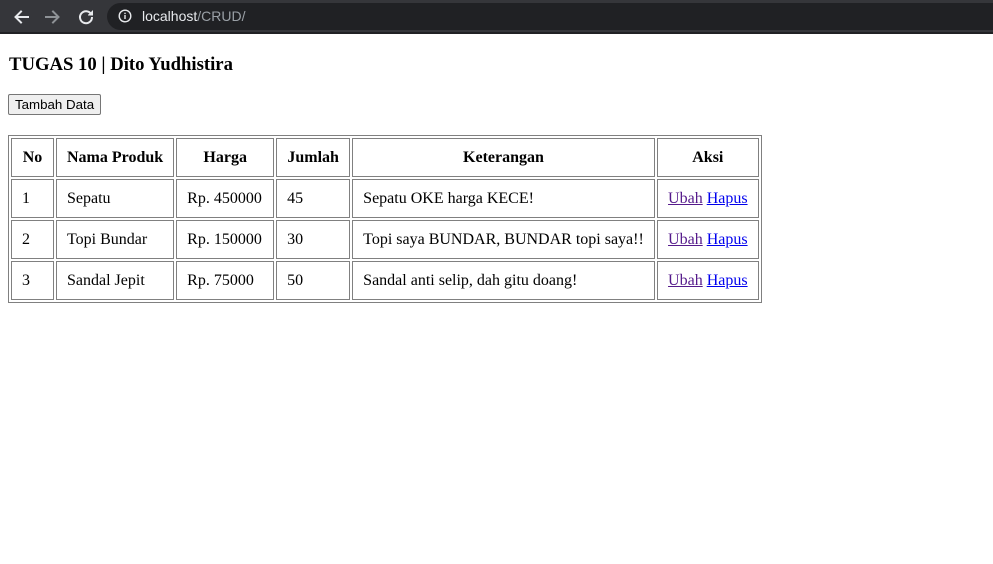 The height and width of the screenshot is (564, 993). Describe the element at coordinates (32, 198) in the screenshot. I see `cell-no: 1` at that location.